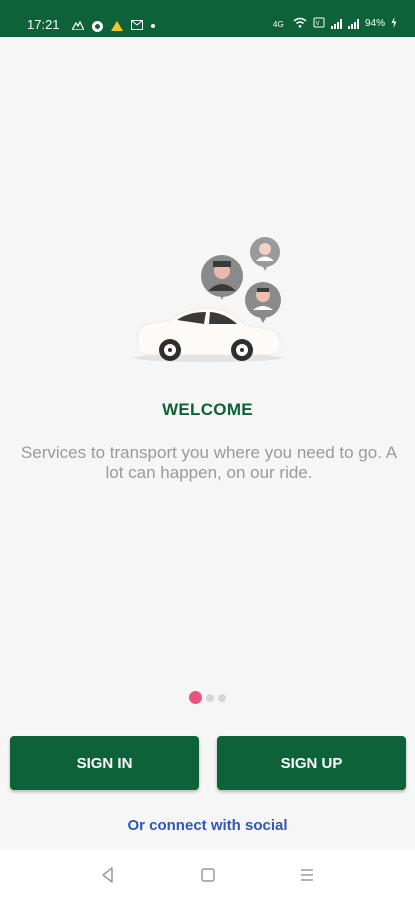 The width and height of the screenshot is (415, 900). Describe the element at coordinates (394, 23) in the screenshot. I see `battery-icon` at that location.